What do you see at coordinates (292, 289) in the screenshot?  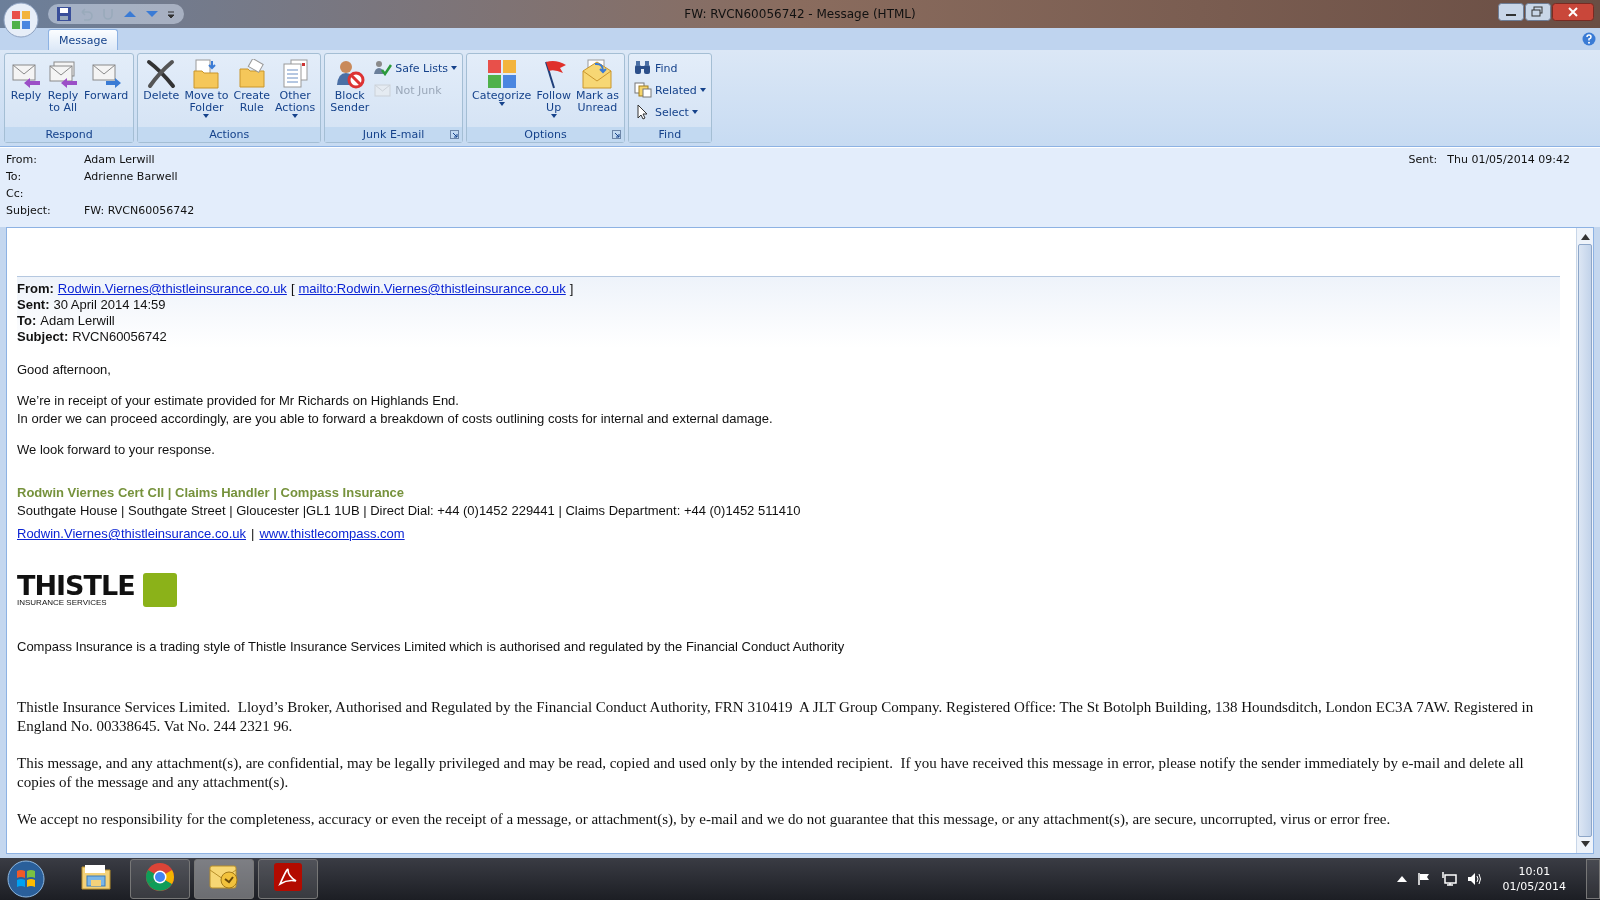 I see `header-text: [` at bounding box center [292, 289].